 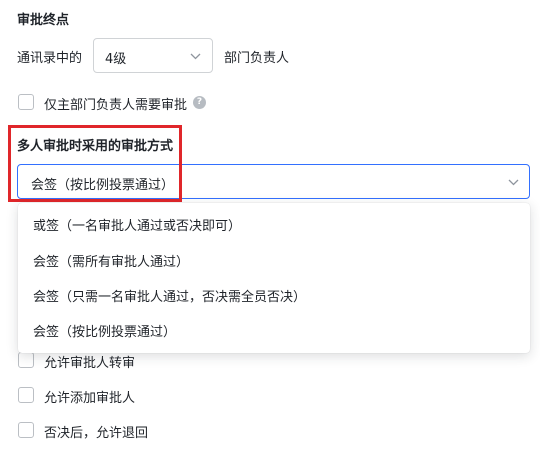 I want to click on allow-add-approver-label: 允许添加审批人, so click(x=90, y=398).